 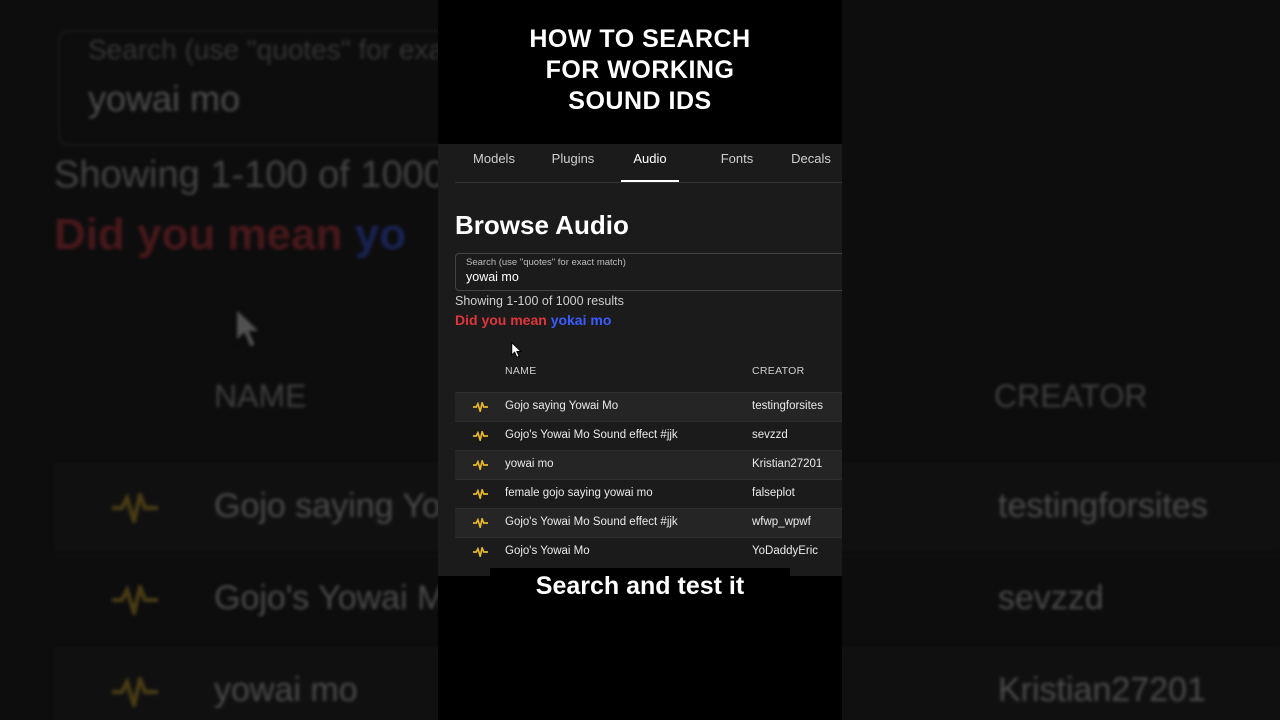 I want to click on row-creator: YoDaddyEric, so click(x=785, y=551).